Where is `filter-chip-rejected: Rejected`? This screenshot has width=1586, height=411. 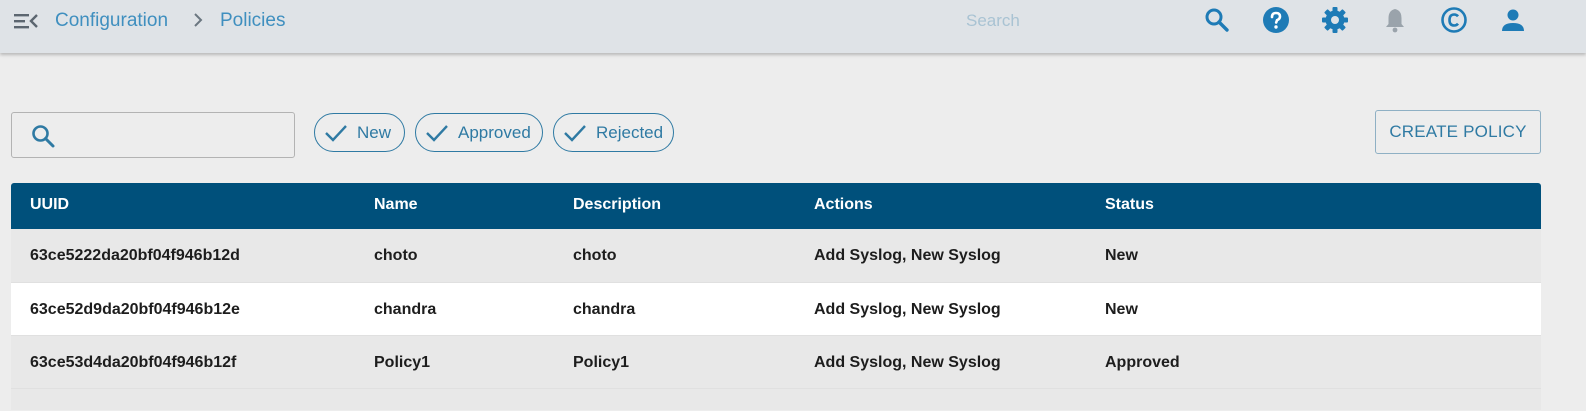
filter-chip-rejected: Rejected is located at coordinates (613, 132).